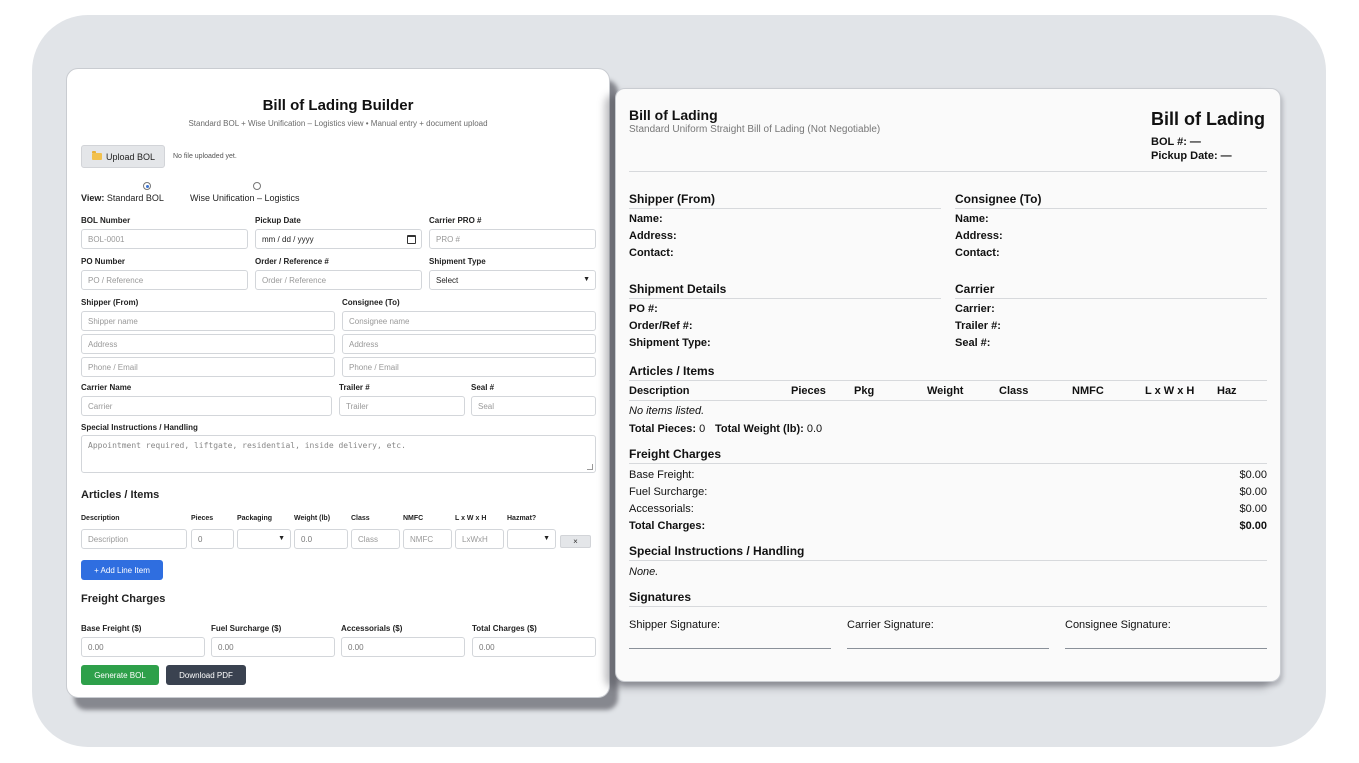 This screenshot has height=763, width=1359. What do you see at coordinates (533, 406) in the screenshot?
I see `seal-input: Seal` at bounding box center [533, 406].